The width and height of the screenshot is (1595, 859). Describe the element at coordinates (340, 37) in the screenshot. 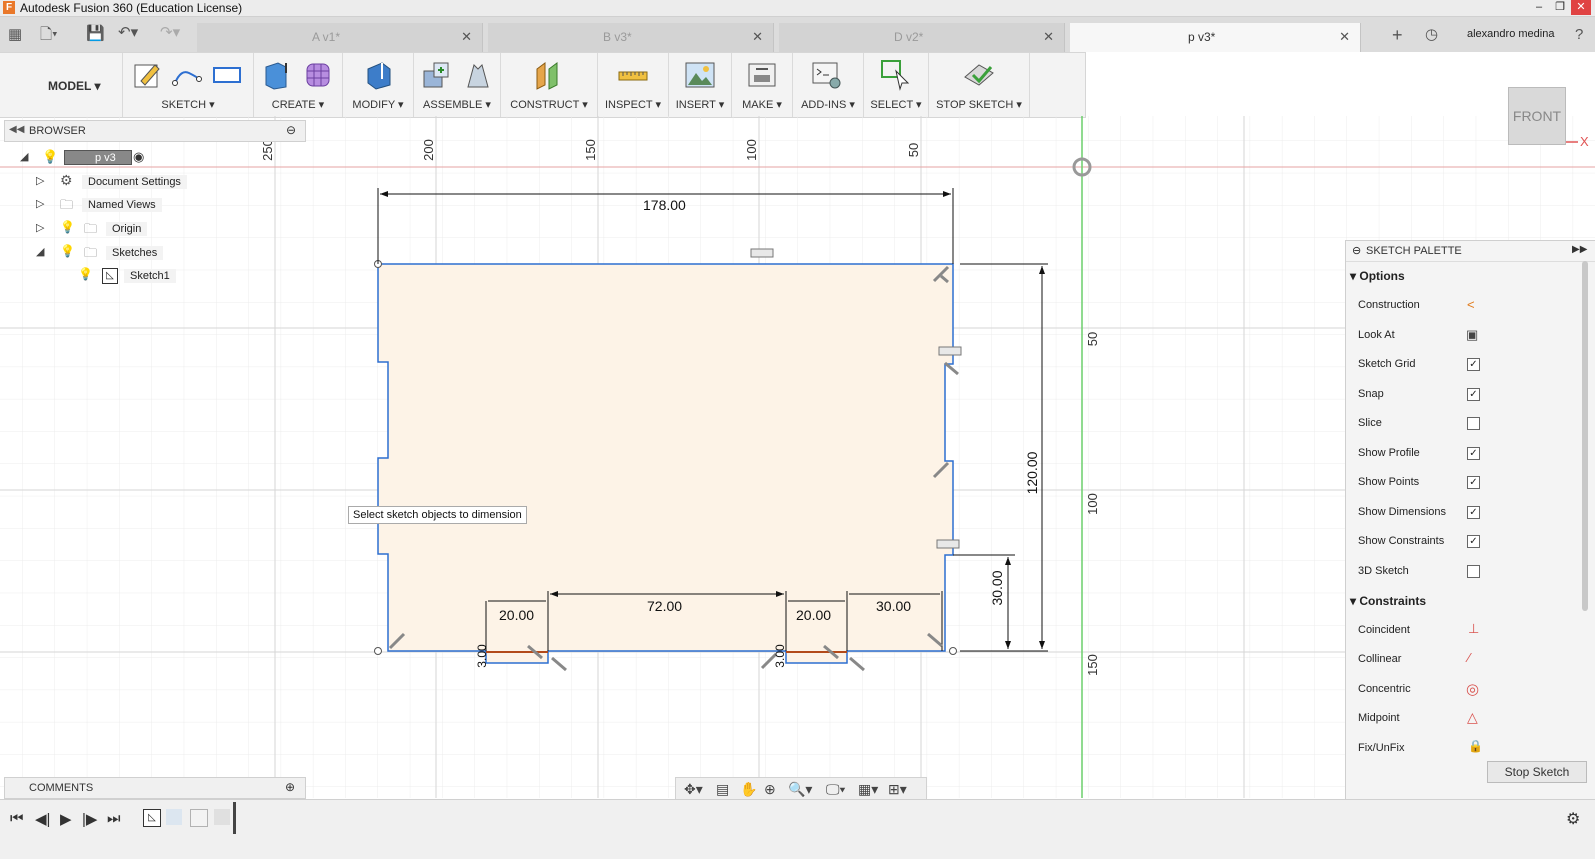

I see `tab-a-v1: A v1* ✕` at that location.